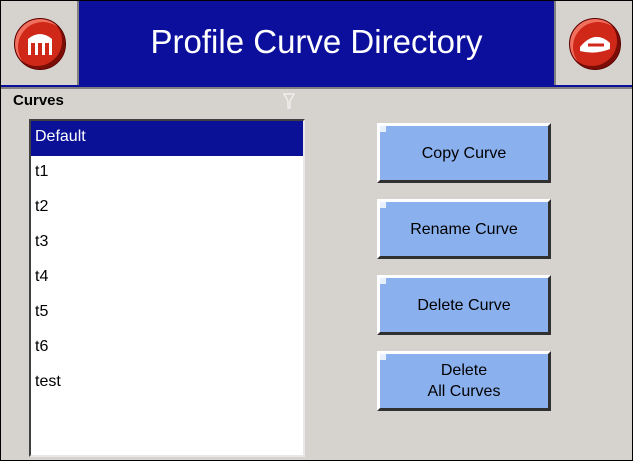 The width and height of the screenshot is (633, 461). Describe the element at coordinates (316, 41) in the screenshot. I see `page-title: Profile Curve Directory` at that location.